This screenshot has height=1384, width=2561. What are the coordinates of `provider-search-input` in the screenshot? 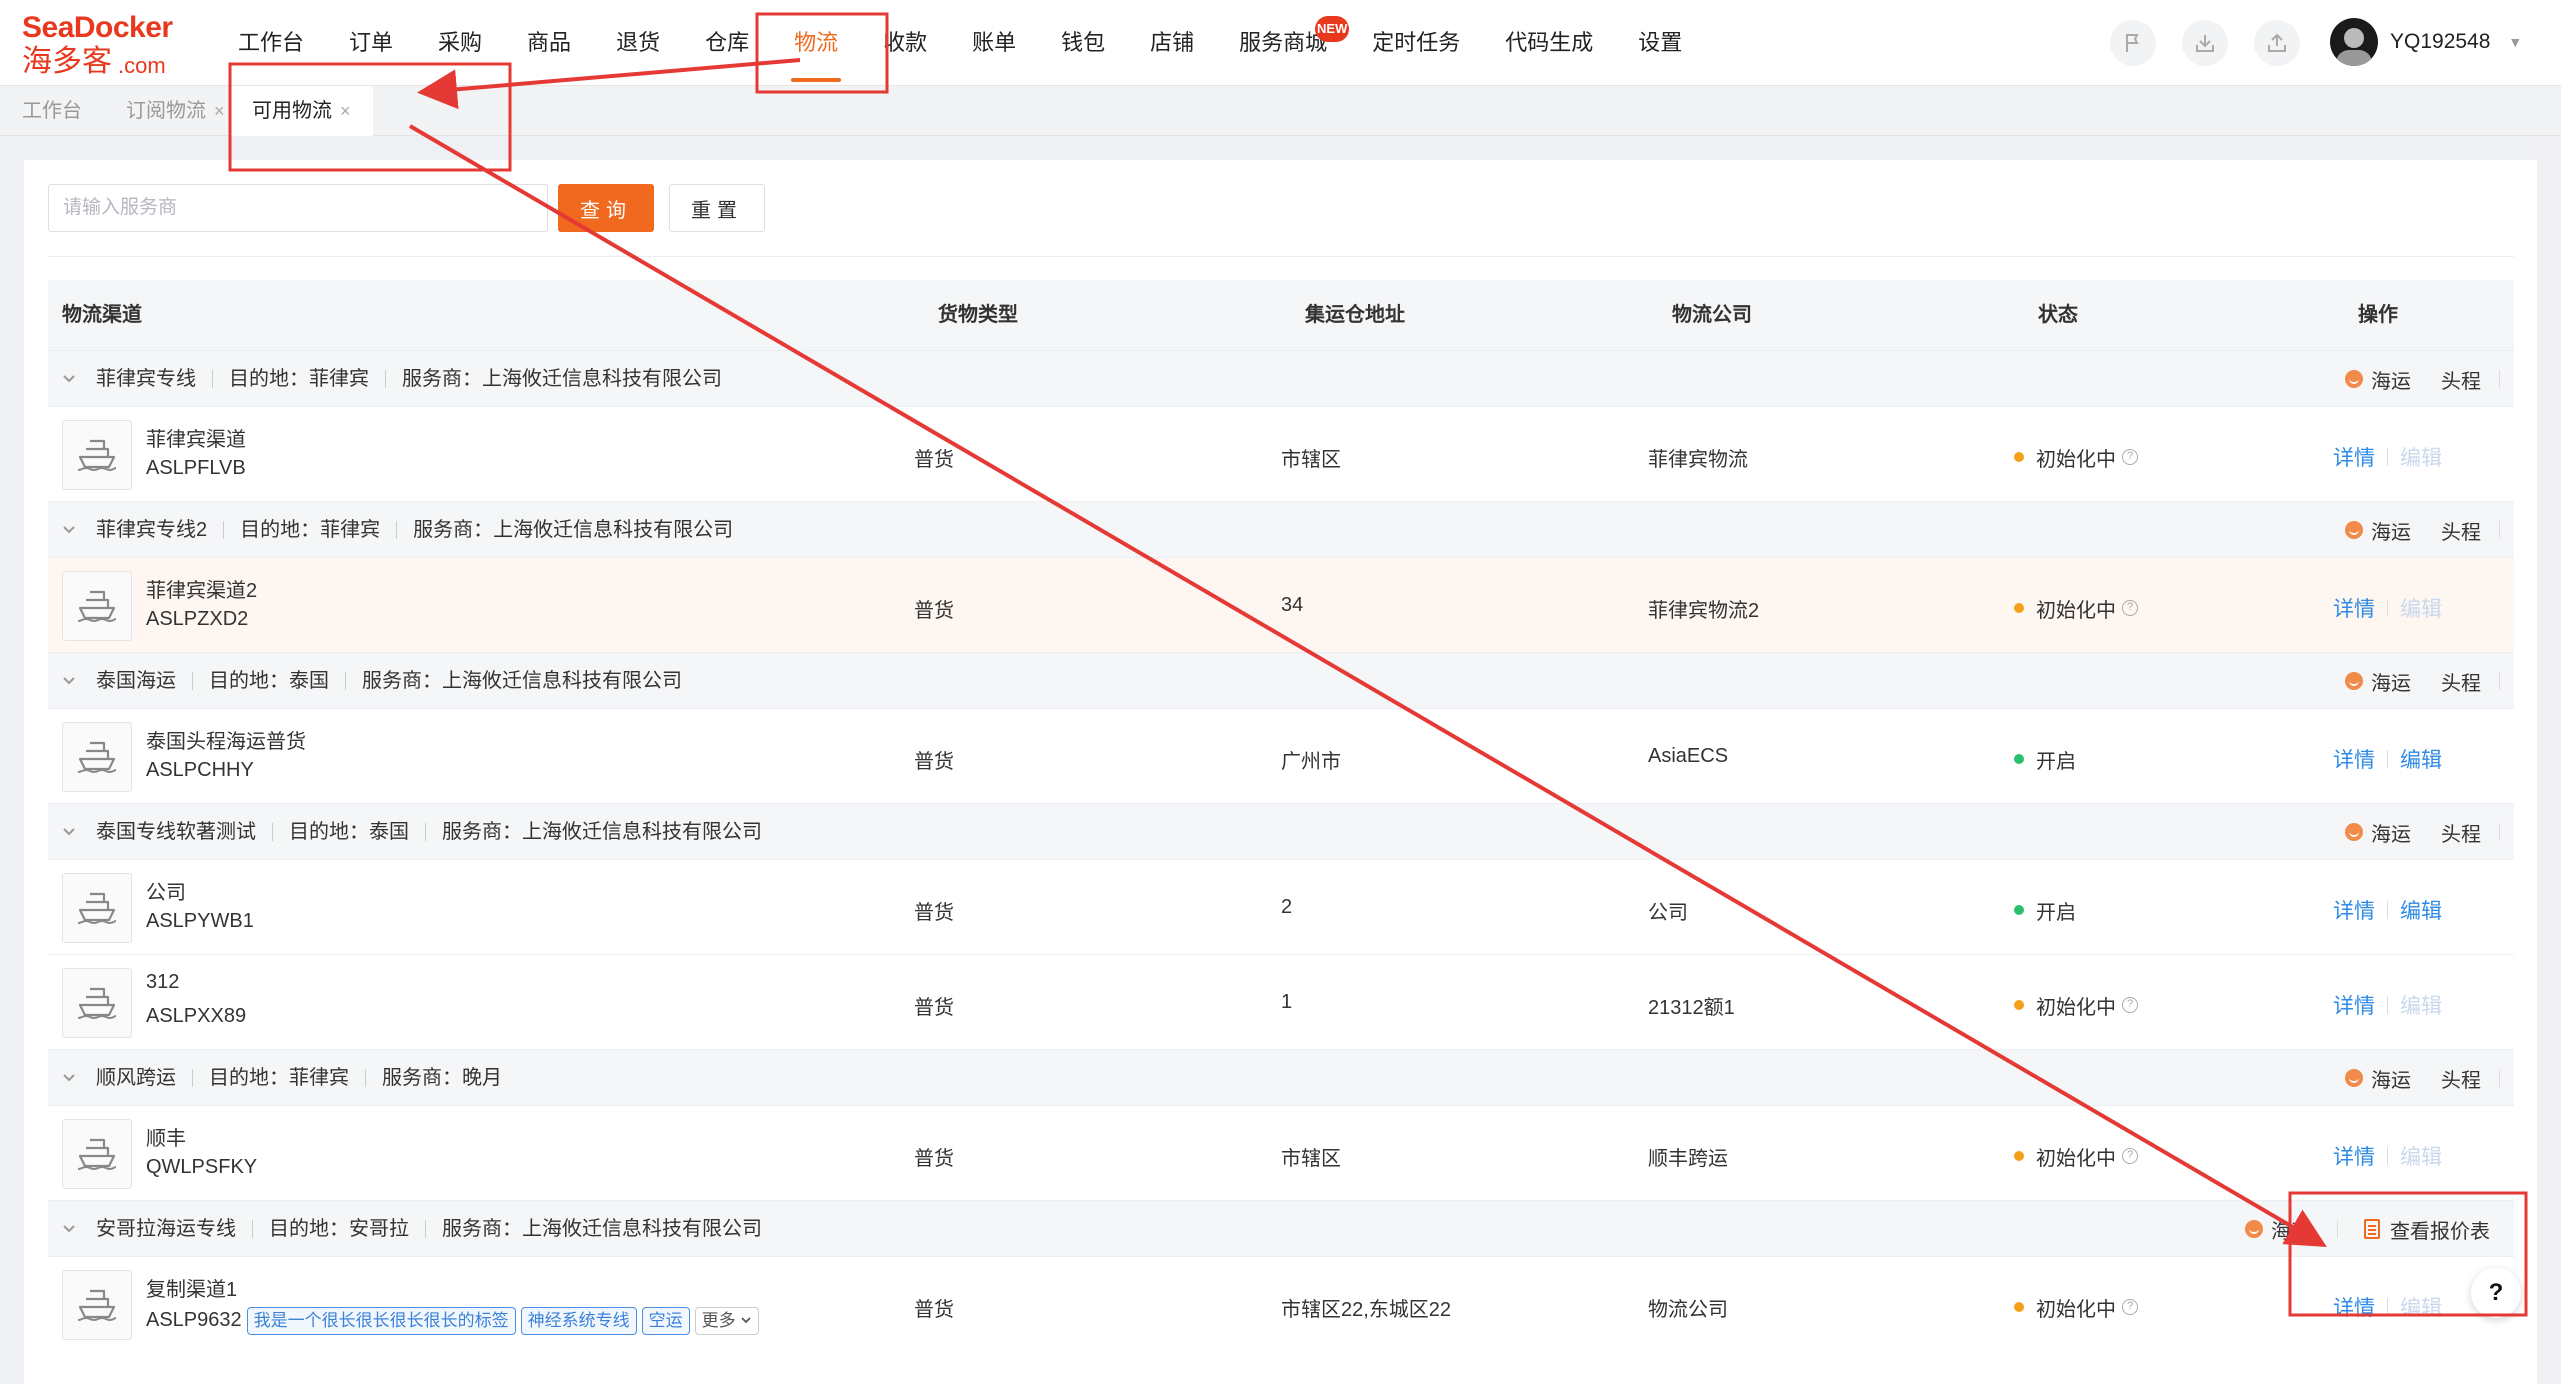 It's located at (298, 208).